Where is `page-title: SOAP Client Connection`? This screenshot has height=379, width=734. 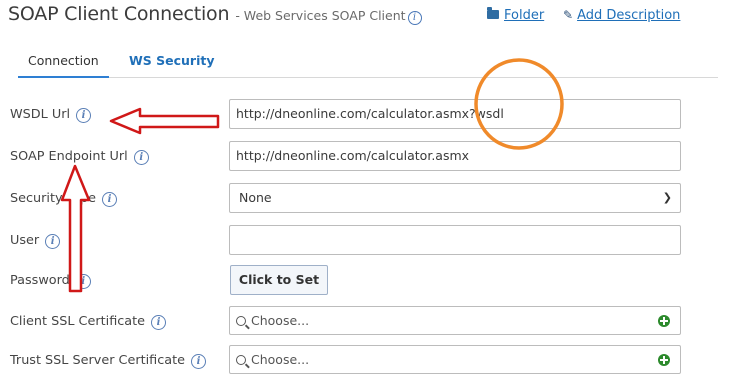 page-title: SOAP Client Connection is located at coordinates (119, 14).